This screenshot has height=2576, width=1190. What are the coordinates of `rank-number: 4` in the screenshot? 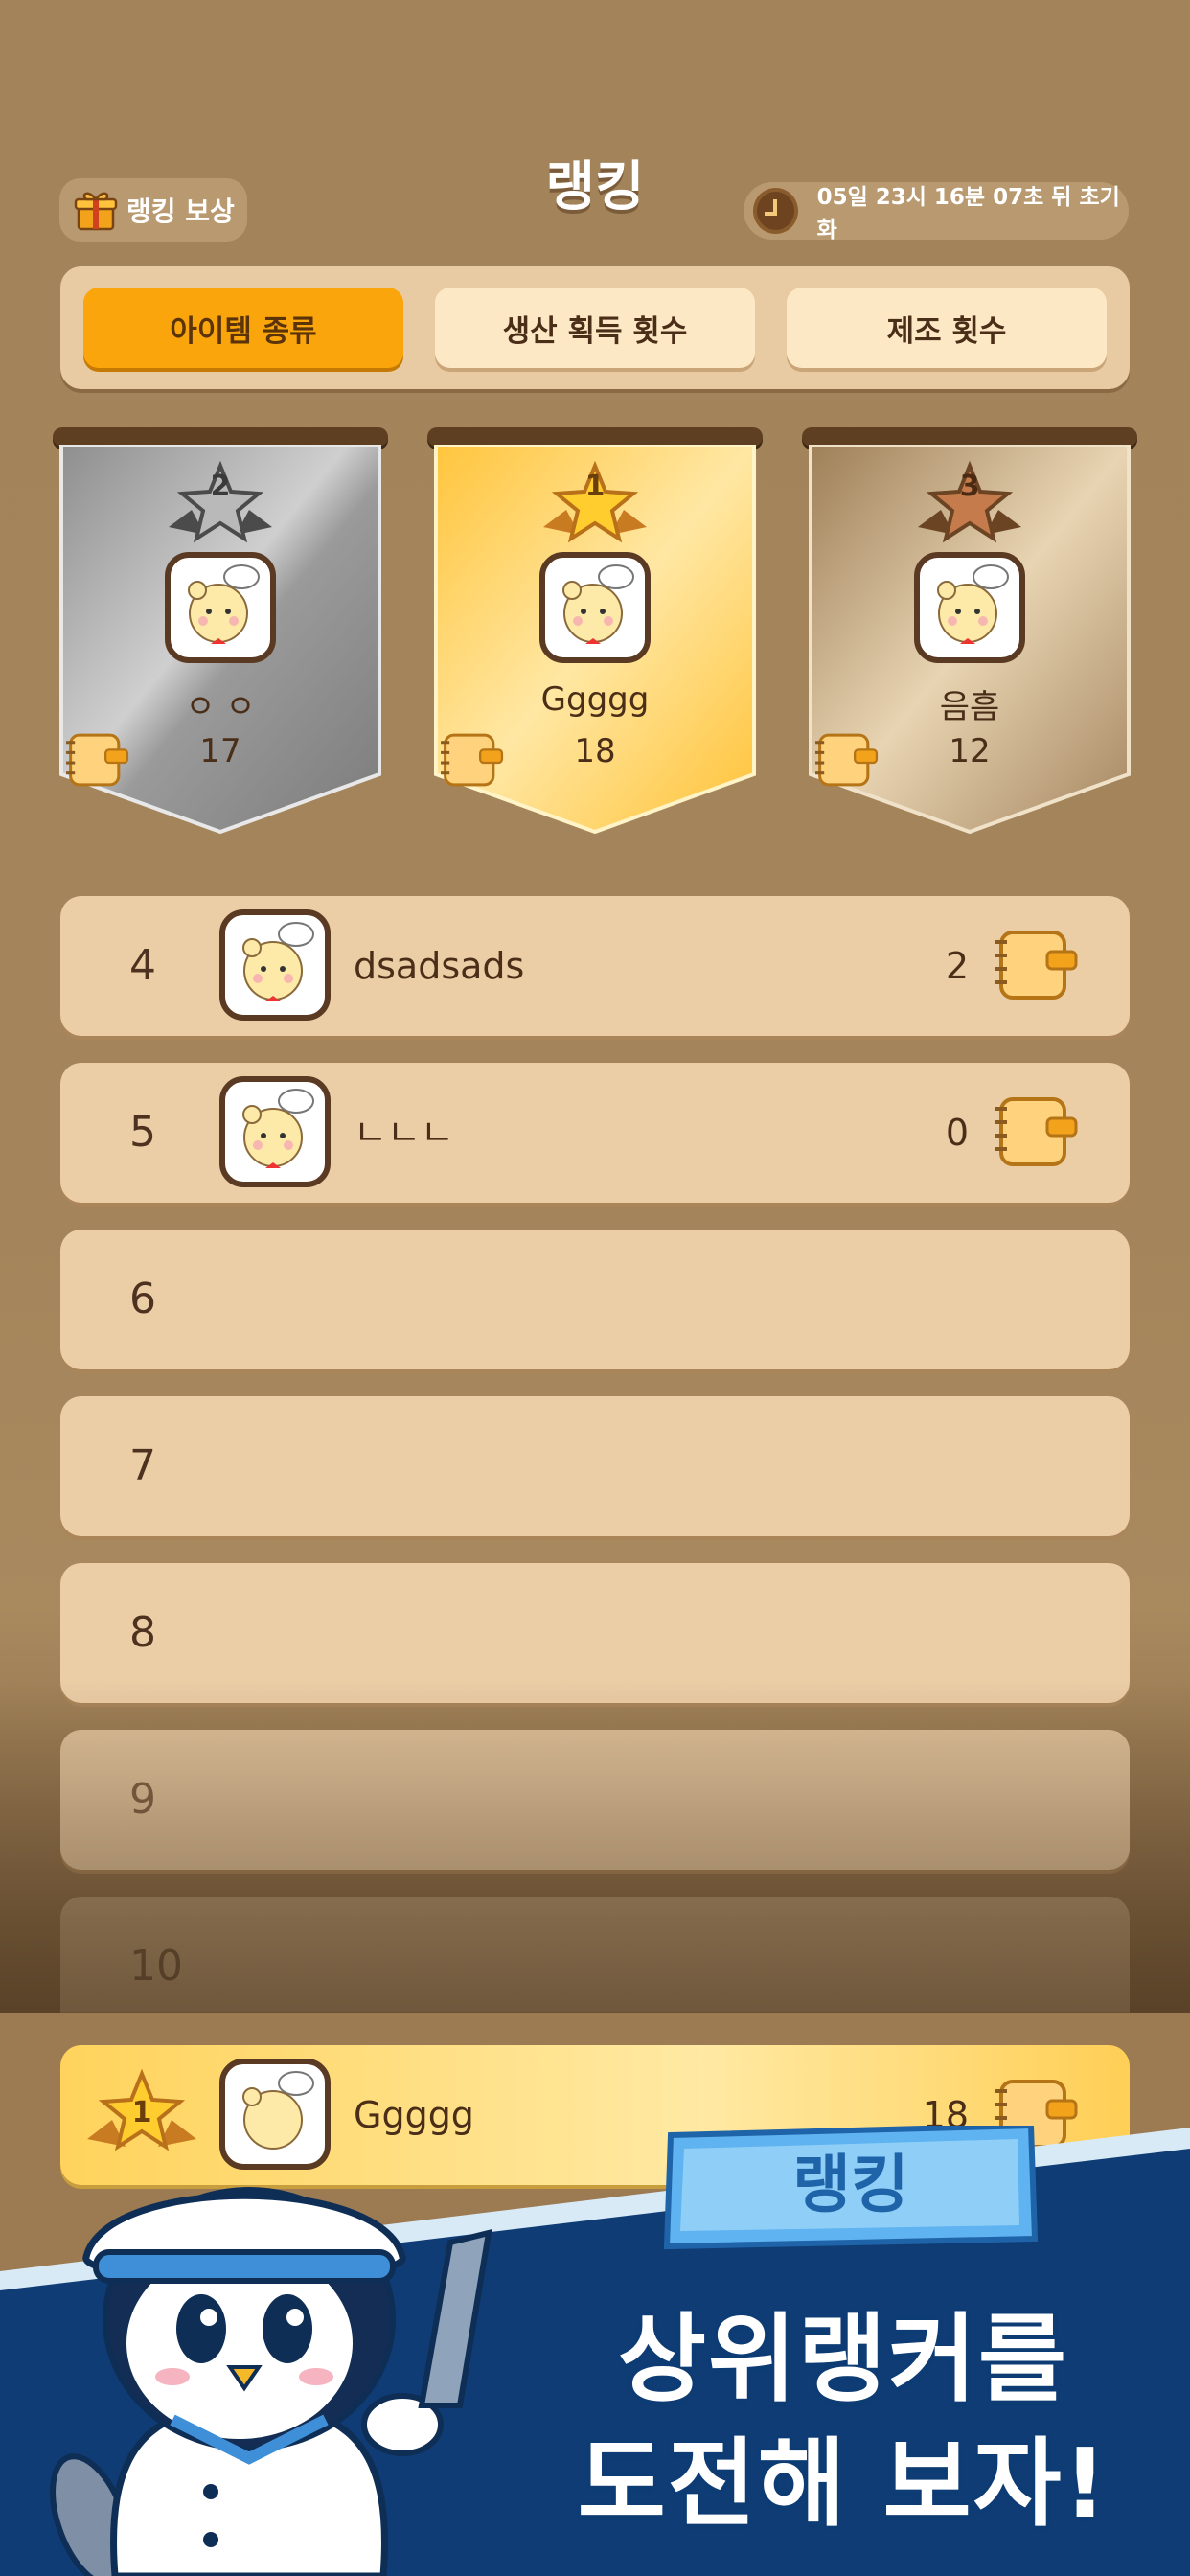 It's located at (143, 965).